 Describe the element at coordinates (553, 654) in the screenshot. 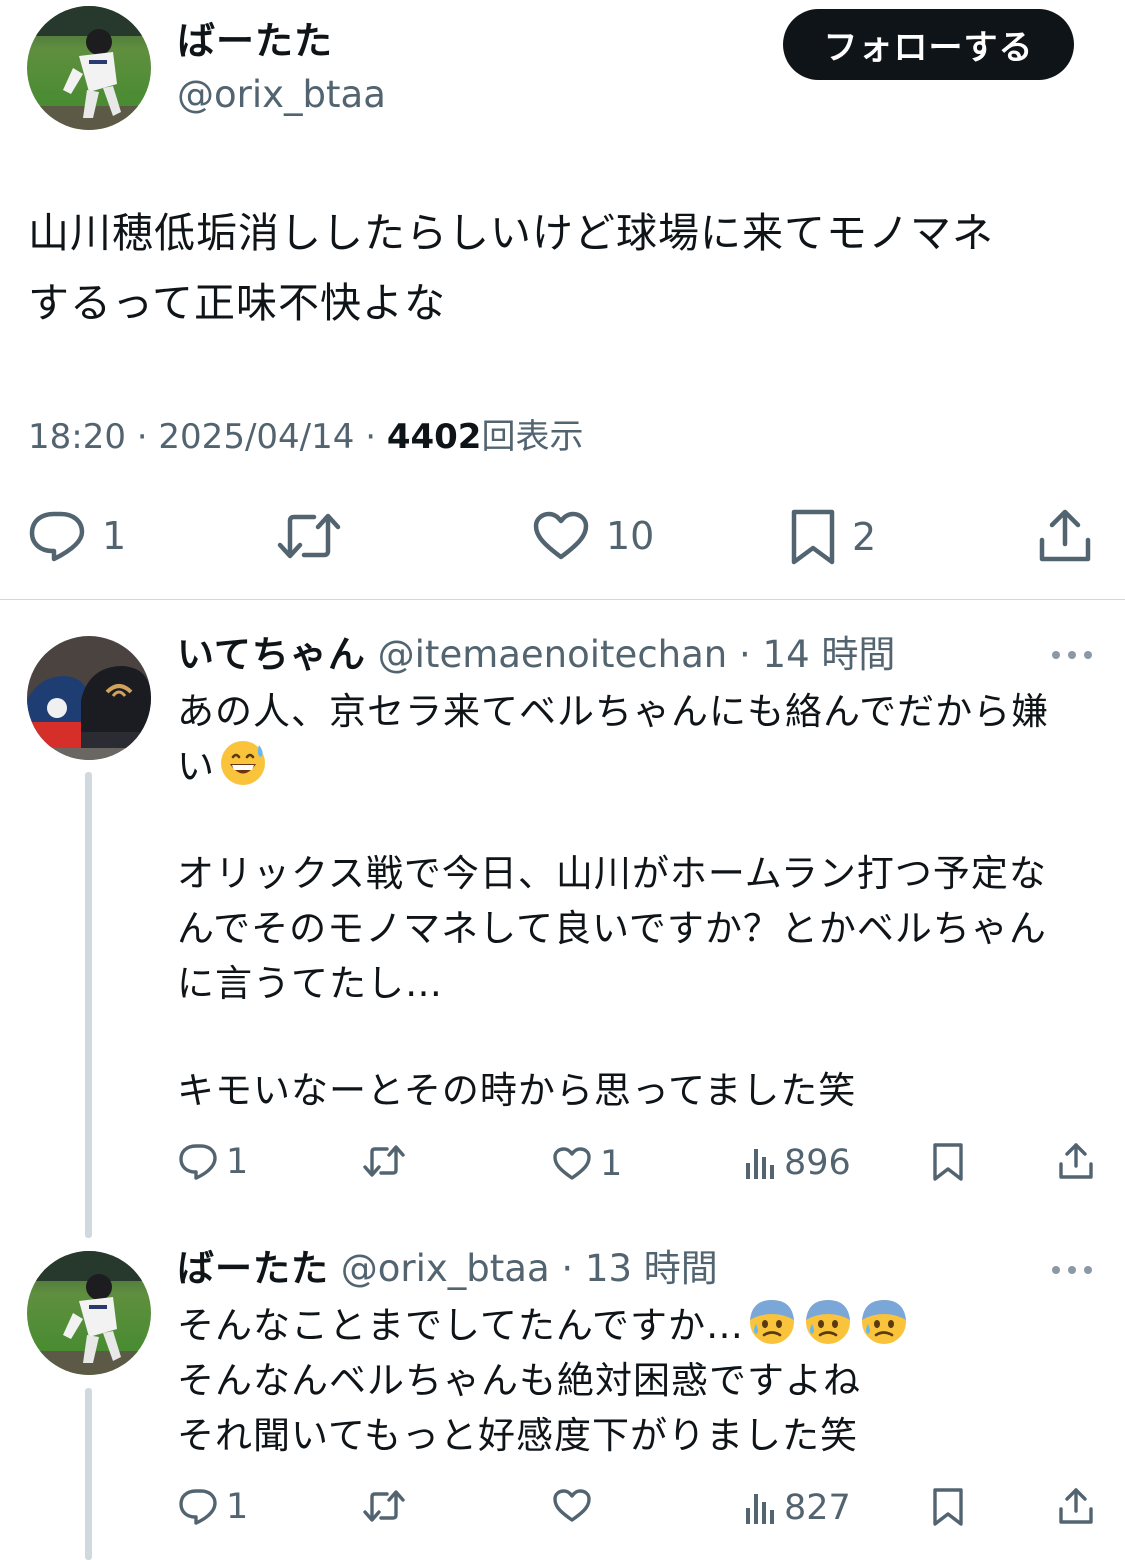

I see `reply-handle: @itemaenoitechan` at that location.